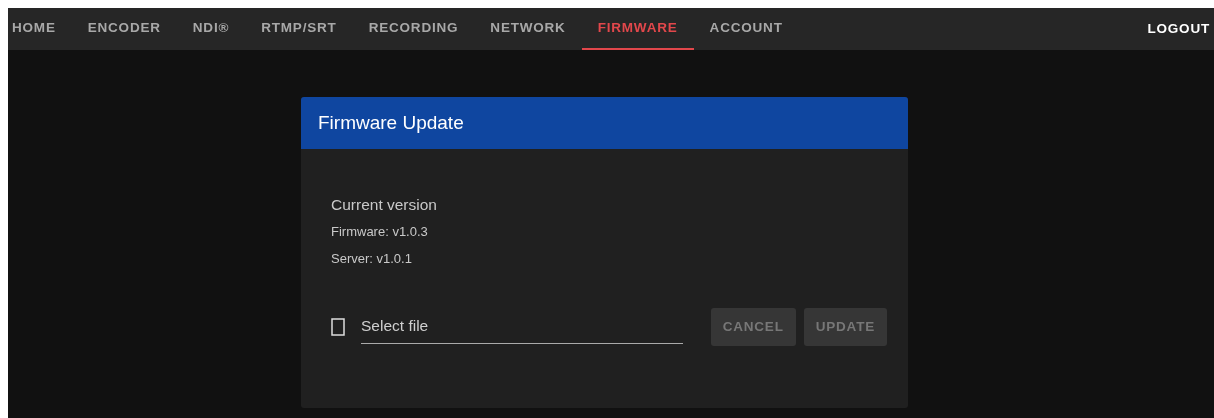 Image resolution: width=1214 pixels, height=418 pixels. What do you see at coordinates (528, 29) in the screenshot?
I see `nav-tab: NETWORK` at bounding box center [528, 29].